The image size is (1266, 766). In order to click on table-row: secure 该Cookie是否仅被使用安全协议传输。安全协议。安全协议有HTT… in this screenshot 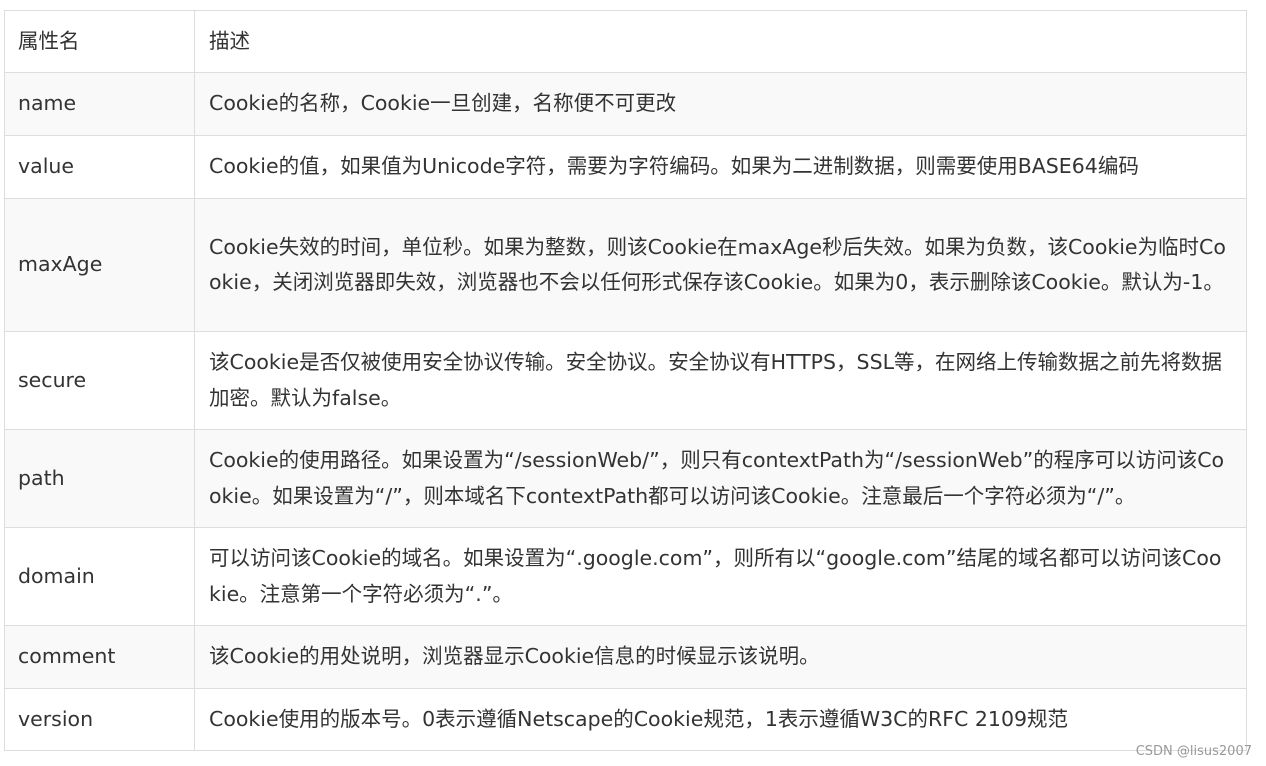, I will do `click(625, 380)`.